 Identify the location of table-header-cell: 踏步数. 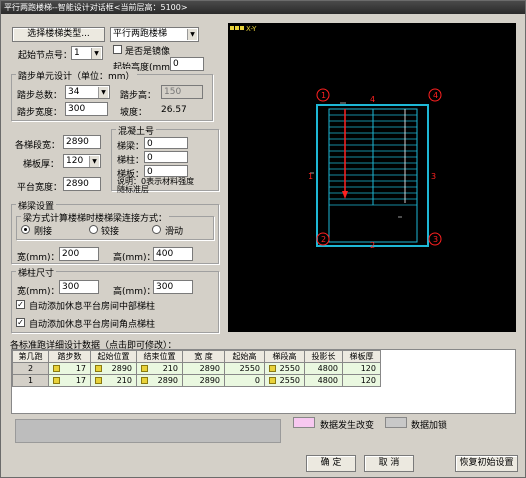
(69, 356).